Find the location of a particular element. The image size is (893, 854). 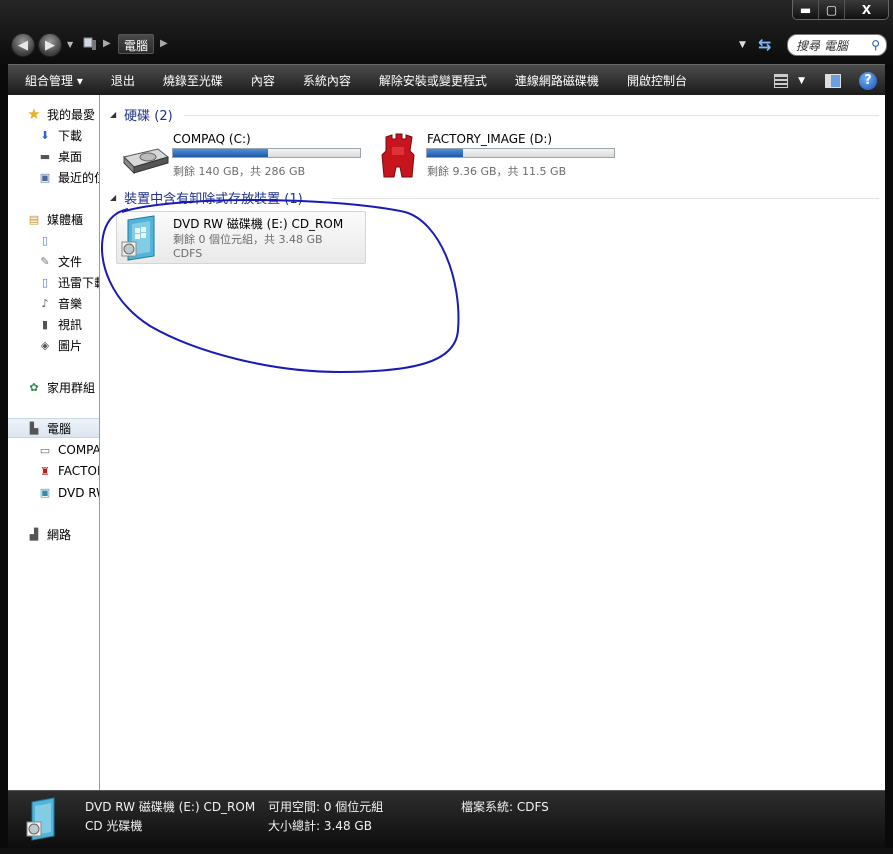

nav-library-unnamed: ▯ is located at coordinates (53, 240).